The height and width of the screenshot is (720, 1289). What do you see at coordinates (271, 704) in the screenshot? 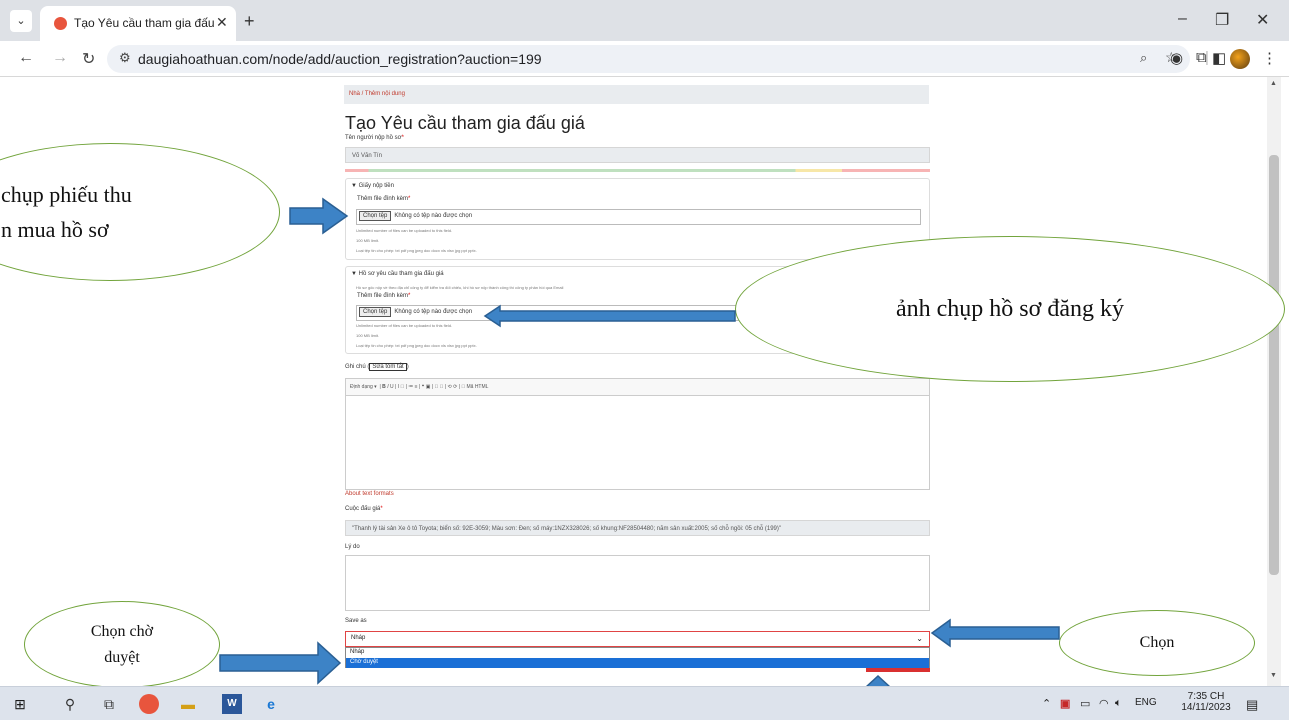
I see `edge-app-icon: e` at bounding box center [271, 704].